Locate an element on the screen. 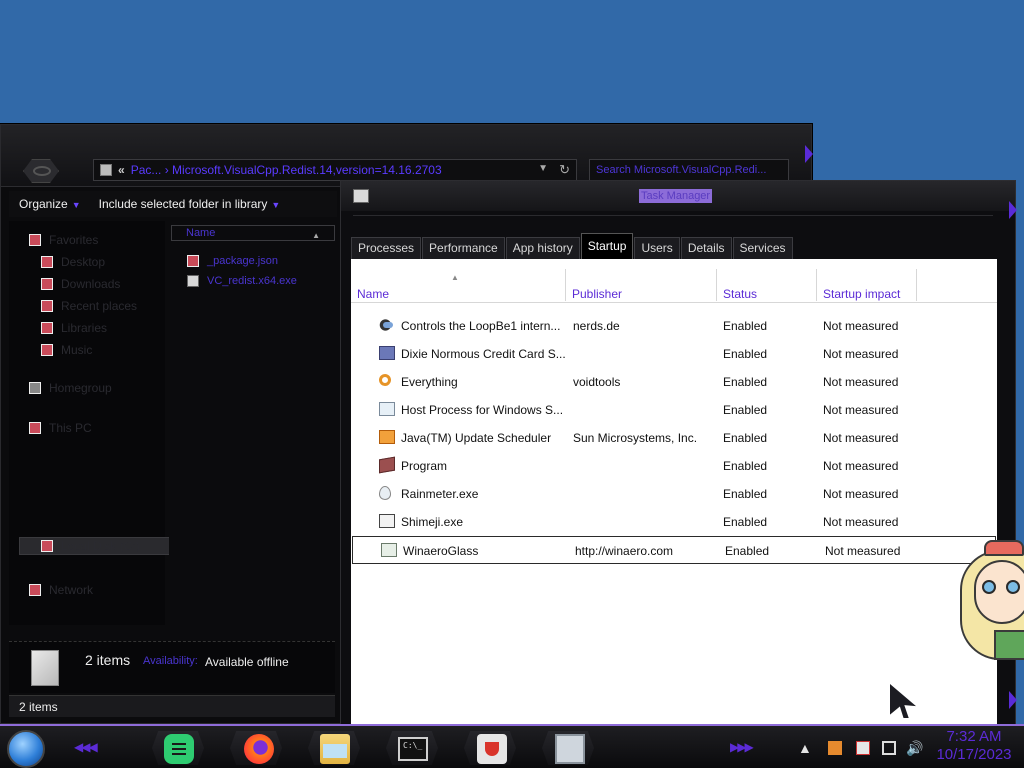 This screenshot has height=768, width=1024. window-edge-ornament is located at coordinates (1013, 700).